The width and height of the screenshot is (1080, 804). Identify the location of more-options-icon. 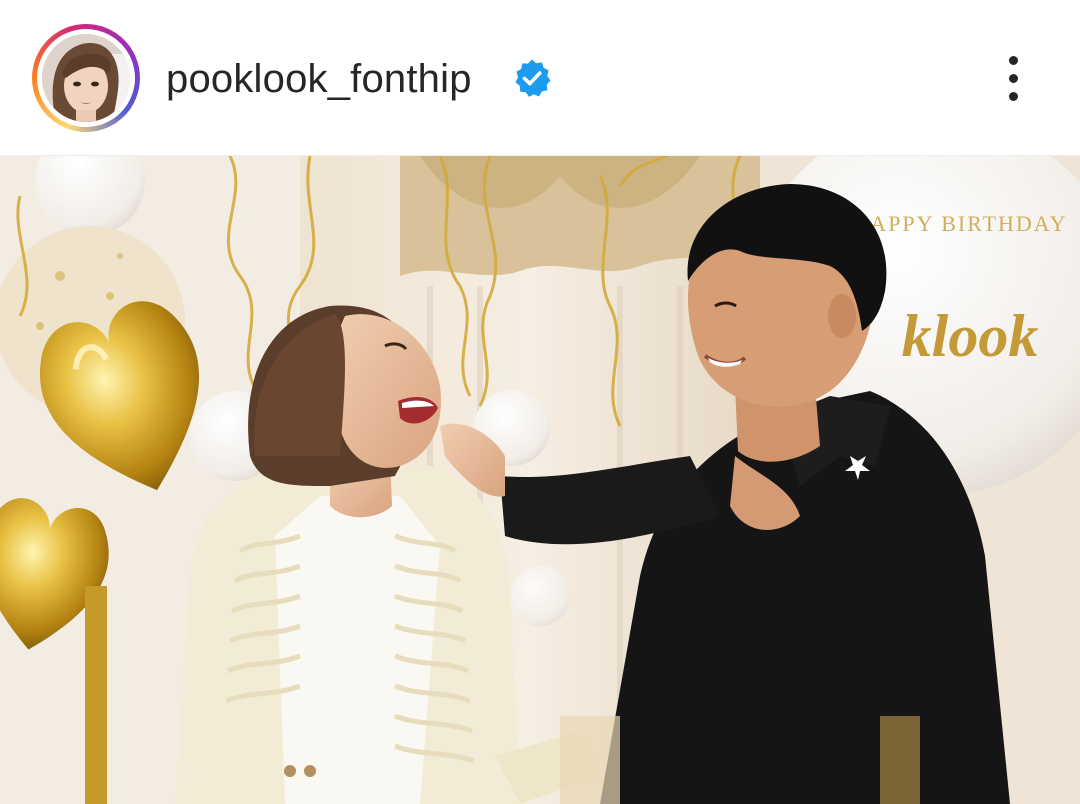
(1013, 60).